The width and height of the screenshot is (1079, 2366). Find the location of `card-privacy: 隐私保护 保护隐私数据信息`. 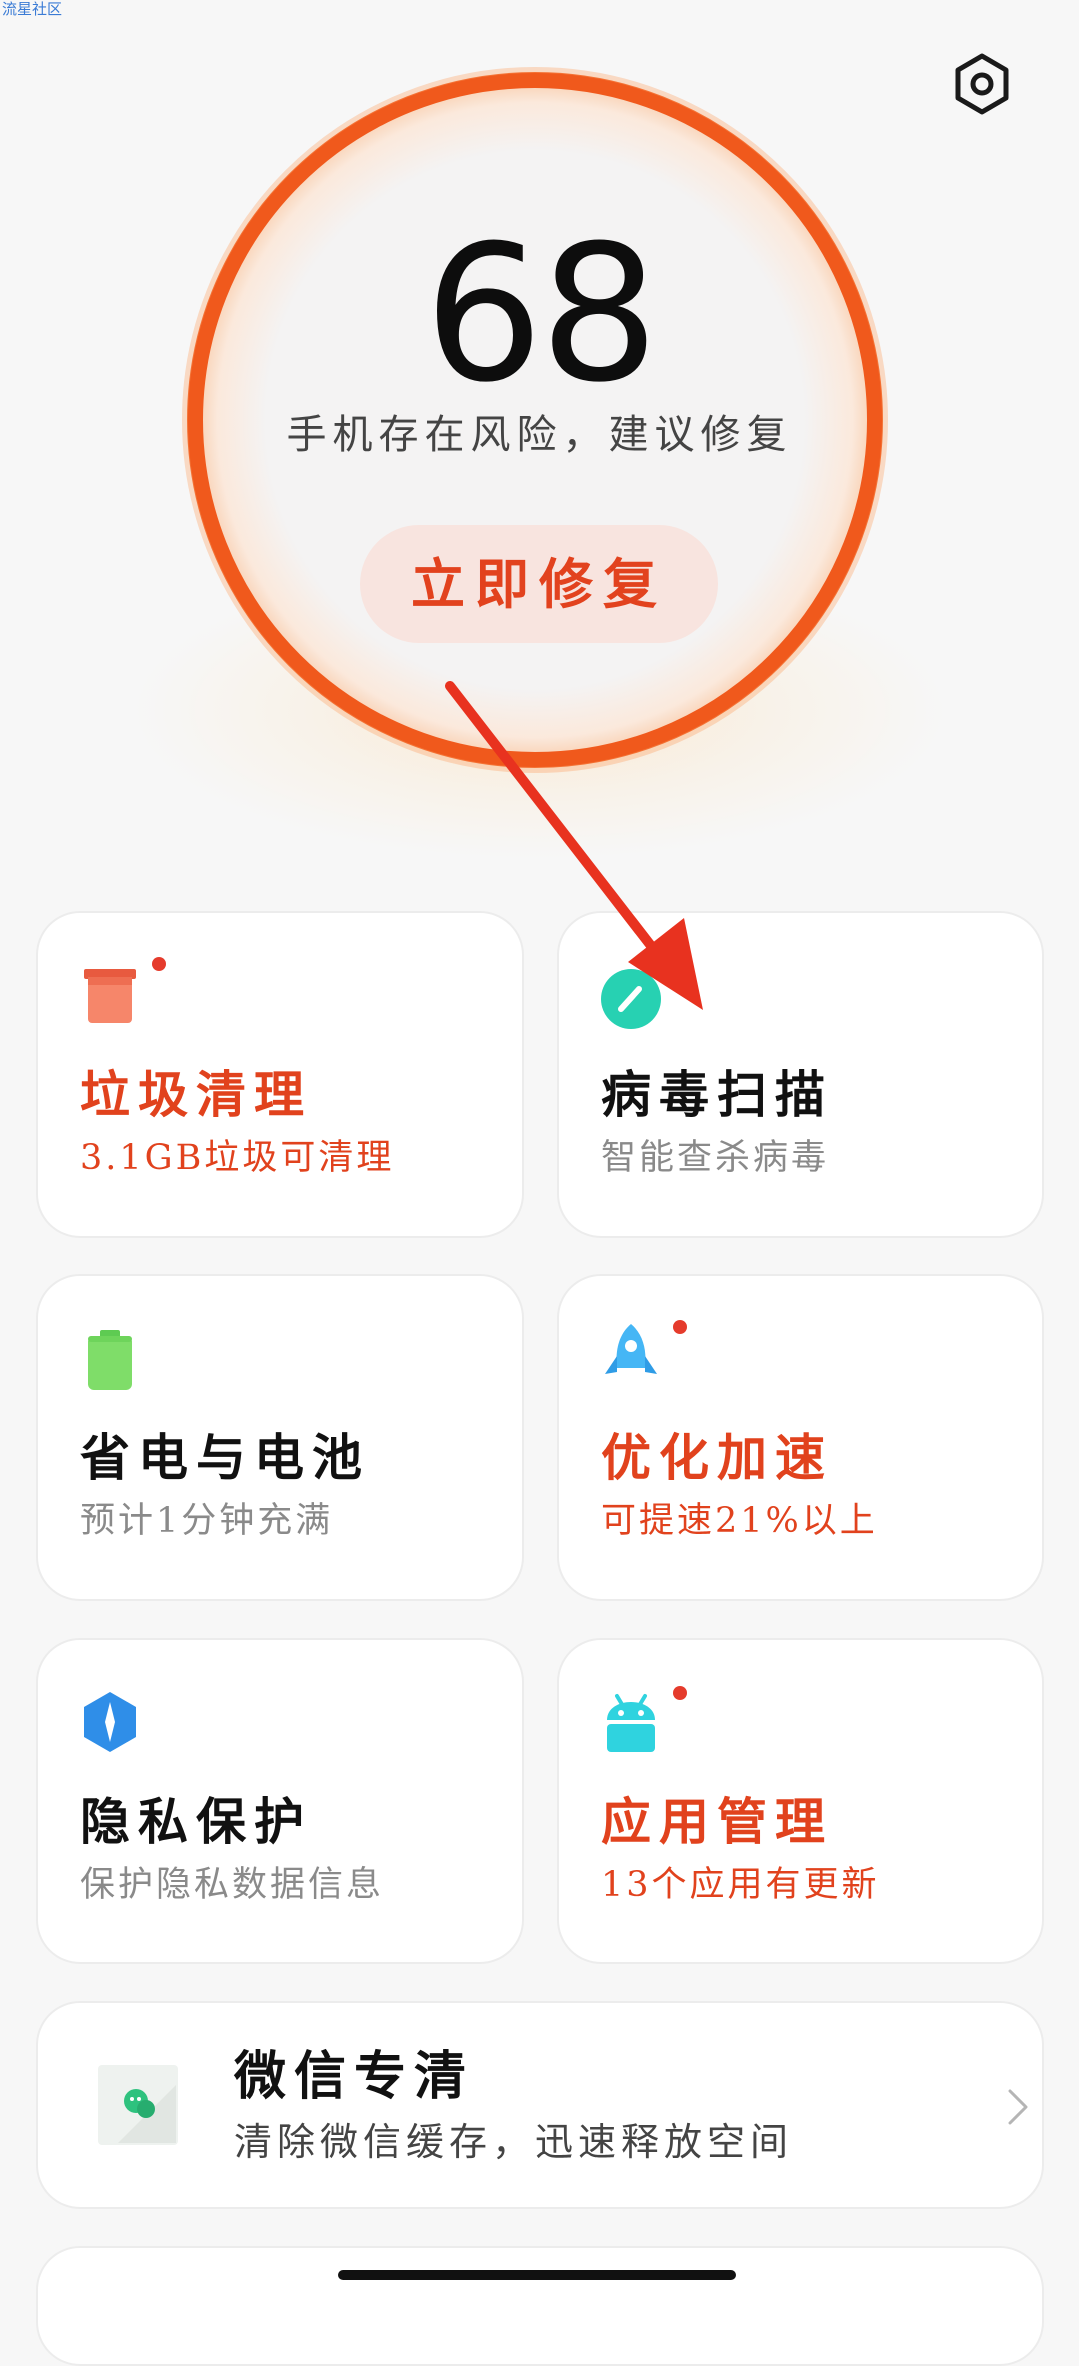

card-privacy: 隐私保护 保护隐私数据信息 is located at coordinates (280, 1801).